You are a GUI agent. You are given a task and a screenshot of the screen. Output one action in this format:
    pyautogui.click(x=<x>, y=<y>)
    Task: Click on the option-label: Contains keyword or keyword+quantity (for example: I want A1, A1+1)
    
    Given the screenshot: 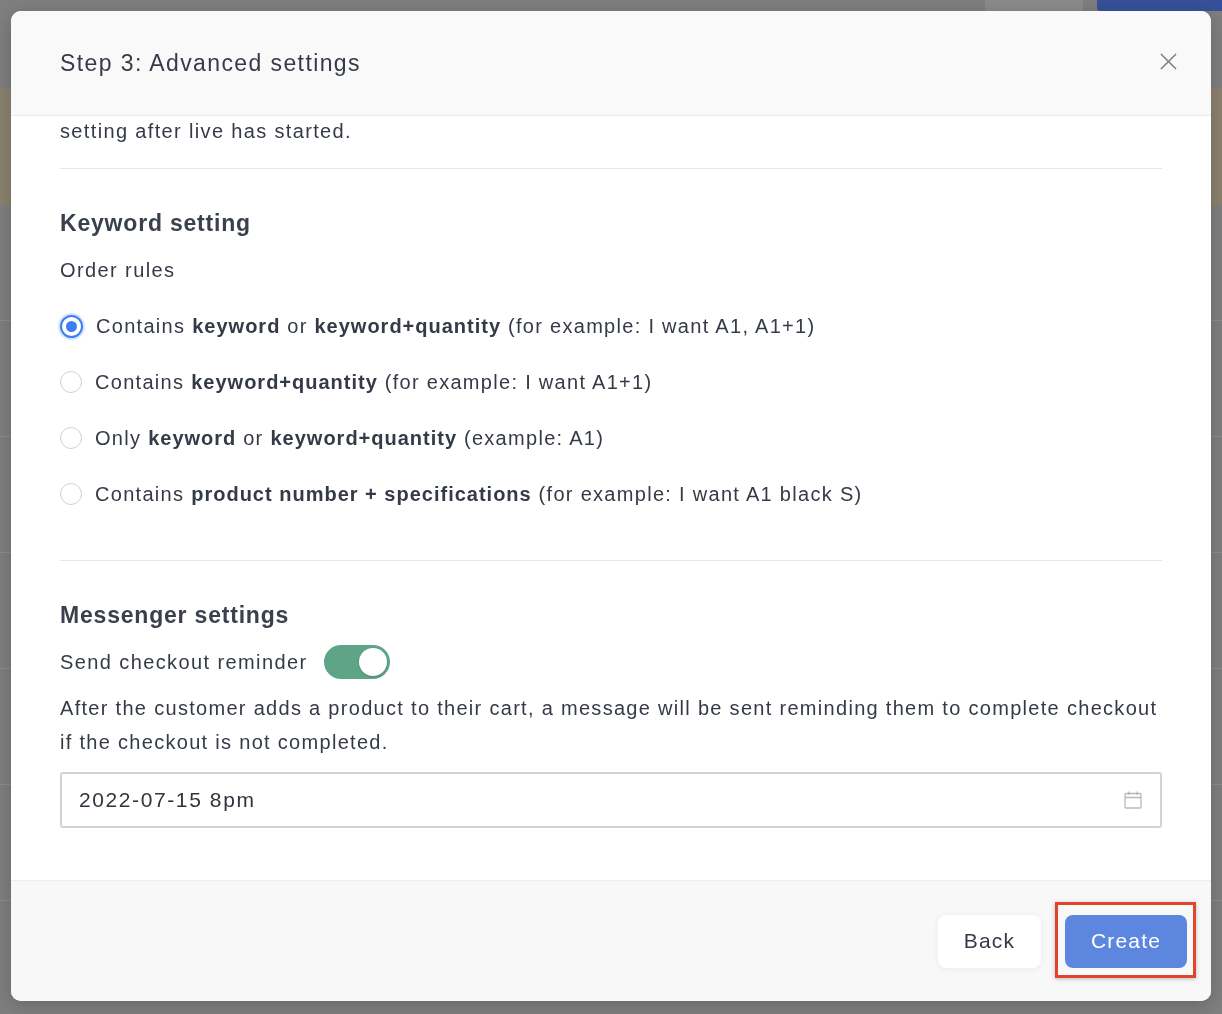 What is the action you would take?
    pyautogui.click(x=456, y=326)
    